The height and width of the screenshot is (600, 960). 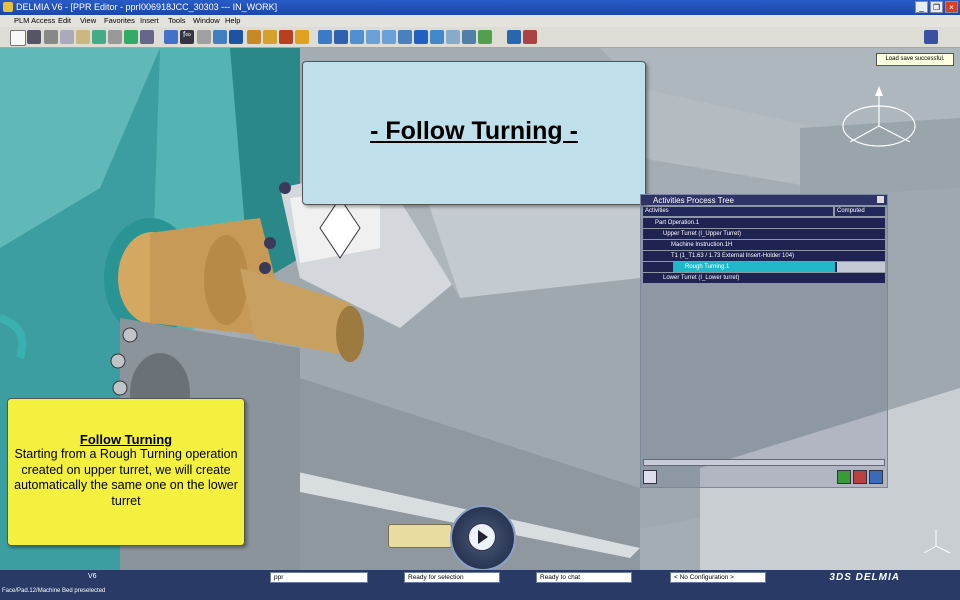 I want to click on status-field-ppr: ppr, so click(x=319, y=577).